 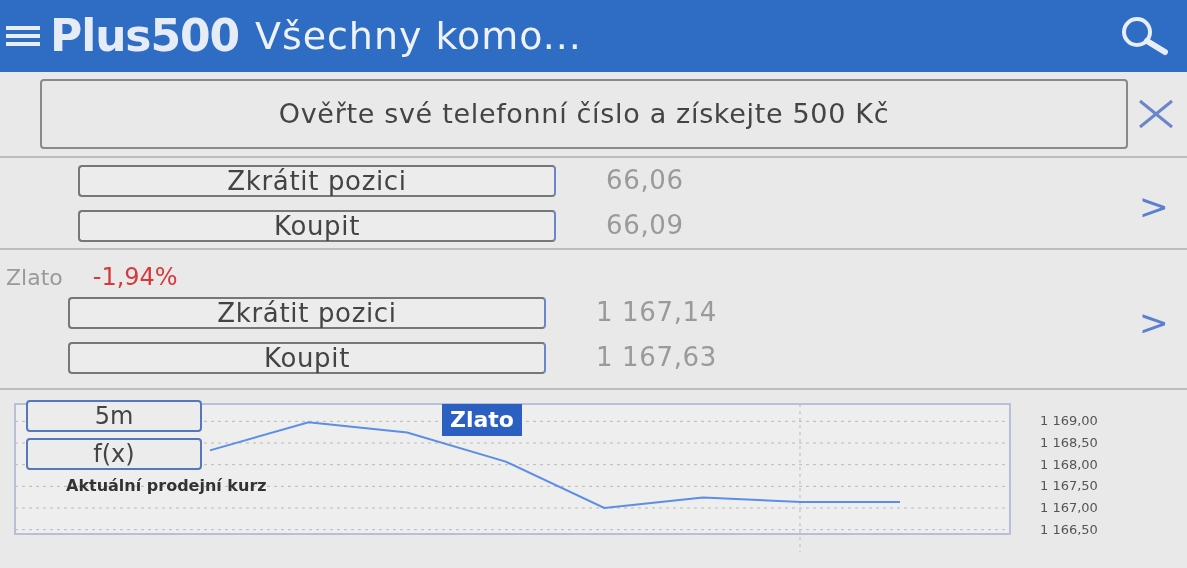 What do you see at coordinates (1069, 421) in the screenshot?
I see `axis-label: 1 169,00` at bounding box center [1069, 421].